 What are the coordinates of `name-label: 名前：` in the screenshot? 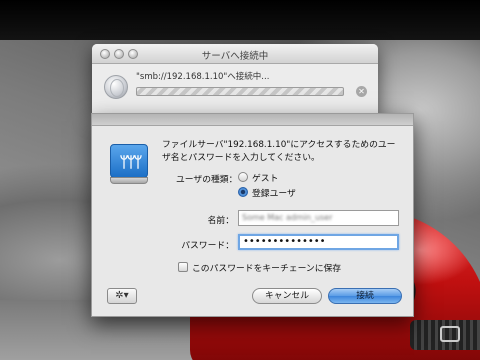 It's located at (220, 221).